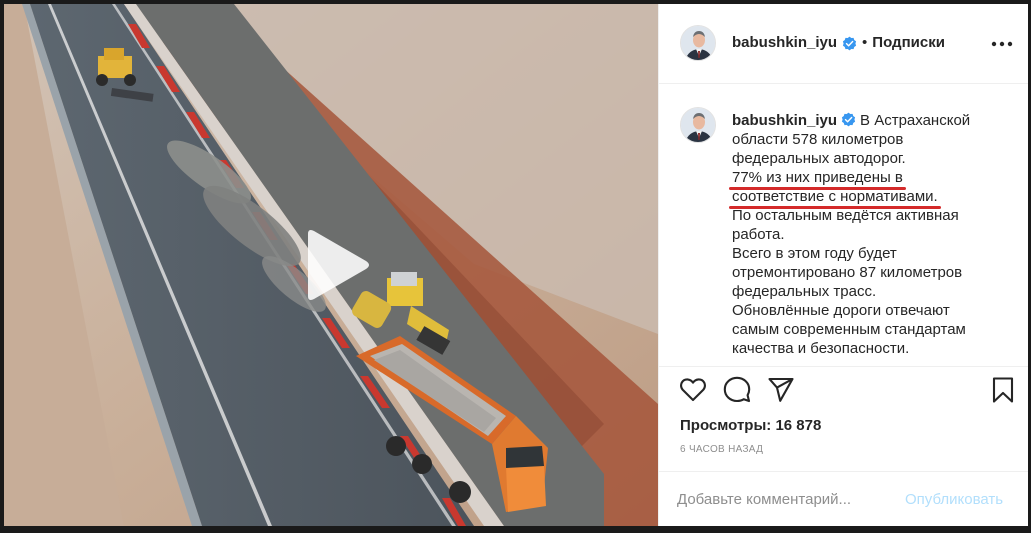 The image size is (1031, 533). Describe the element at coordinates (726, 425) in the screenshot. I see `views-label: Просмотры:` at that location.